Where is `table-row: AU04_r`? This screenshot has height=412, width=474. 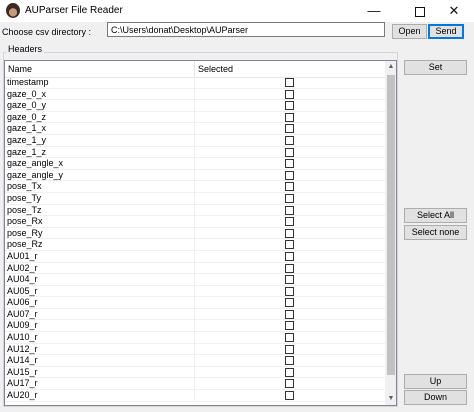
table-row: AU04_r is located at coordinates (195, 280).